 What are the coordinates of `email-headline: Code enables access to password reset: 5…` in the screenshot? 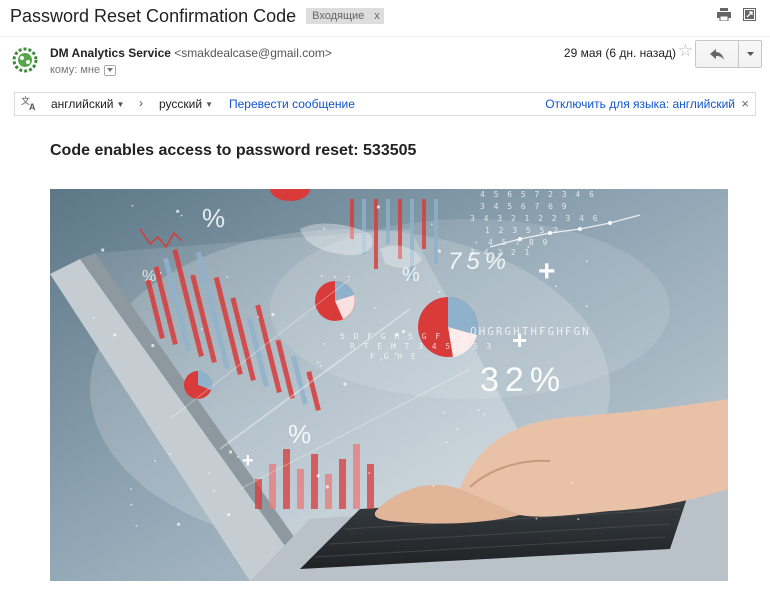 It's located at (233, 150).